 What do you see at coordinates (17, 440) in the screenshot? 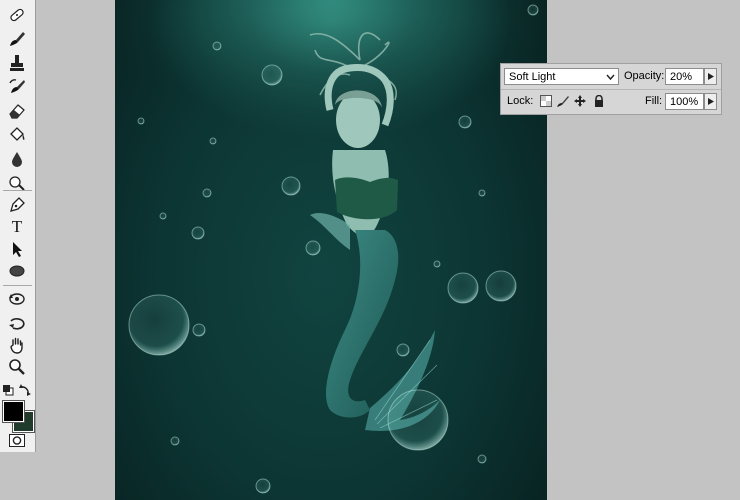
I see `quick-mask-icon` at bounding box center [17, 440].